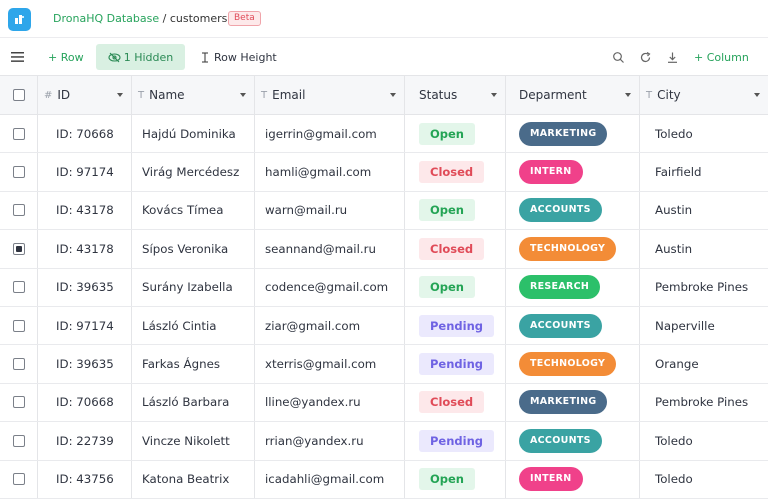 The width and height of the screenshot is (768, 499). What do you see at coordinates (19, 19) in the screenshot?
I see `app-logo` at bounding box center [19, 19].